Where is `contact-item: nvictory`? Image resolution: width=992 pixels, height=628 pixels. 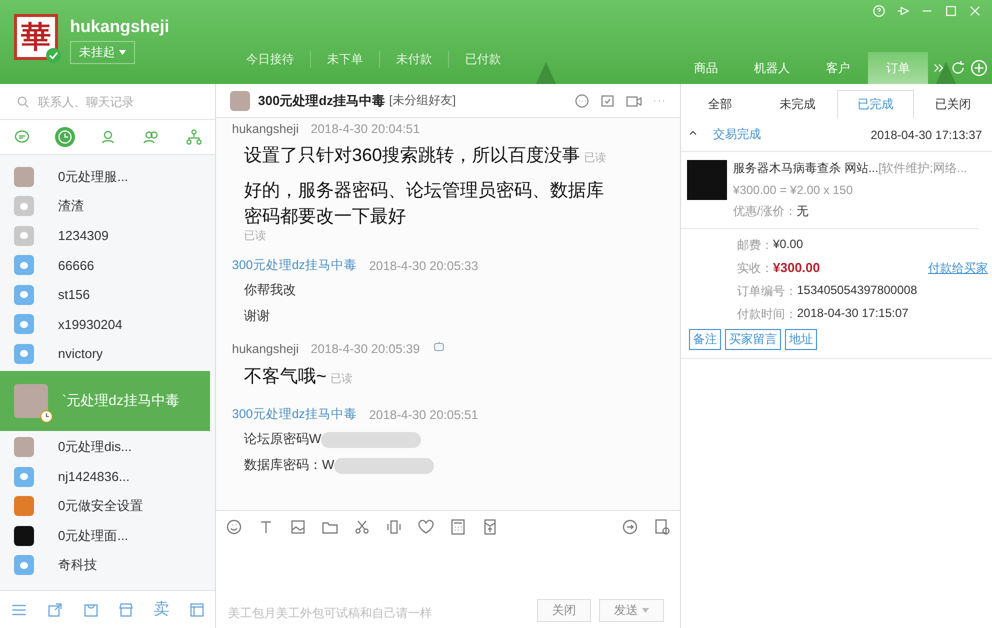 contact-item: nvictory is located at coordinates (107, 353).